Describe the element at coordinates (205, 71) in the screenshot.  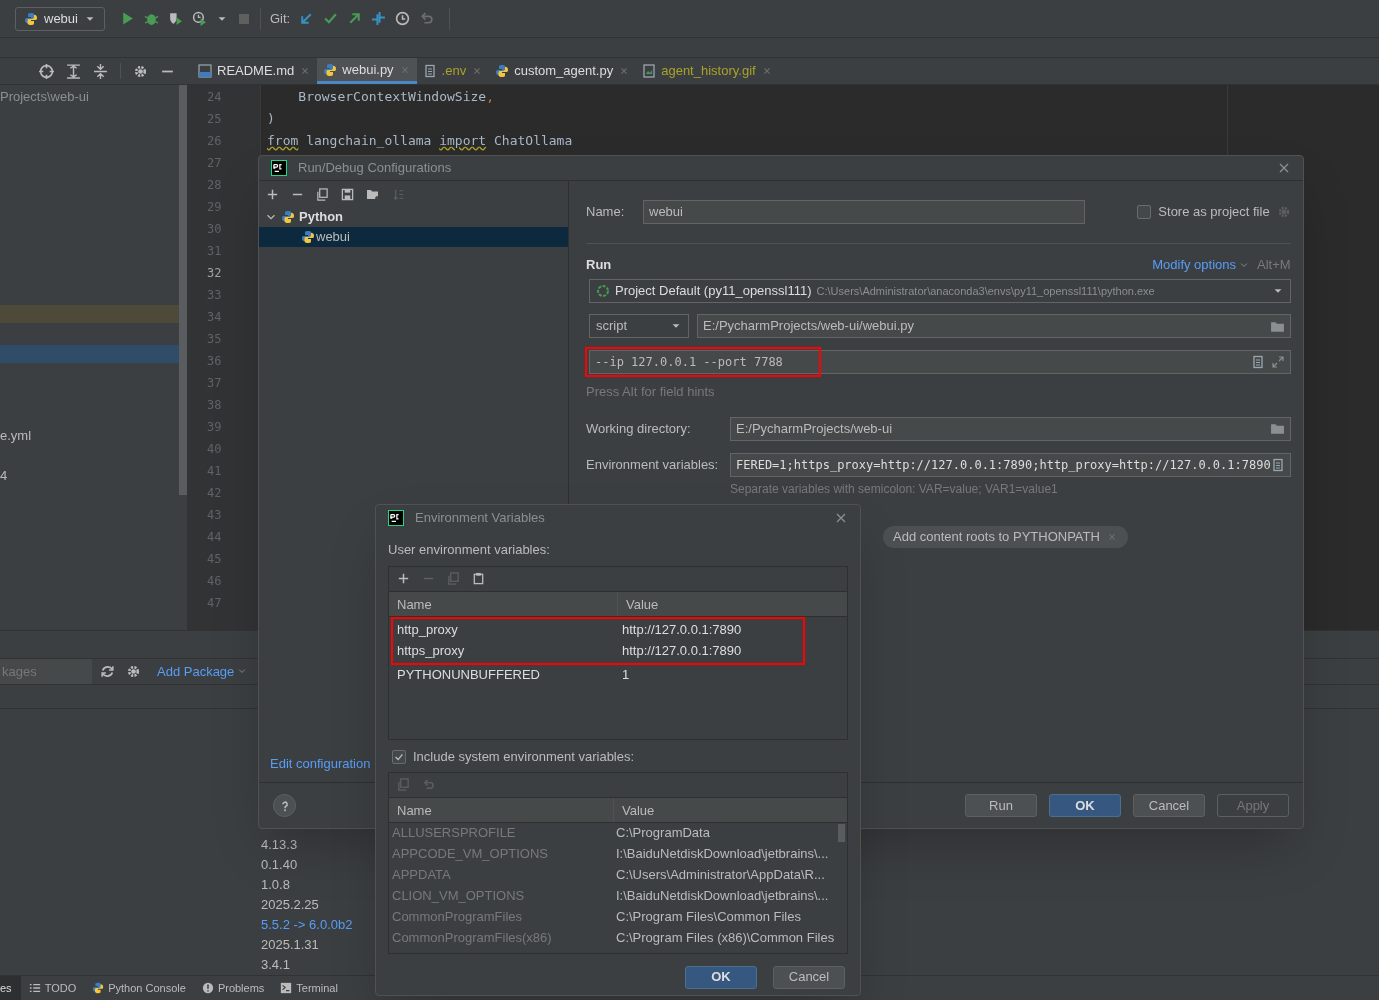
I see `markdown-file-icon` at that location.